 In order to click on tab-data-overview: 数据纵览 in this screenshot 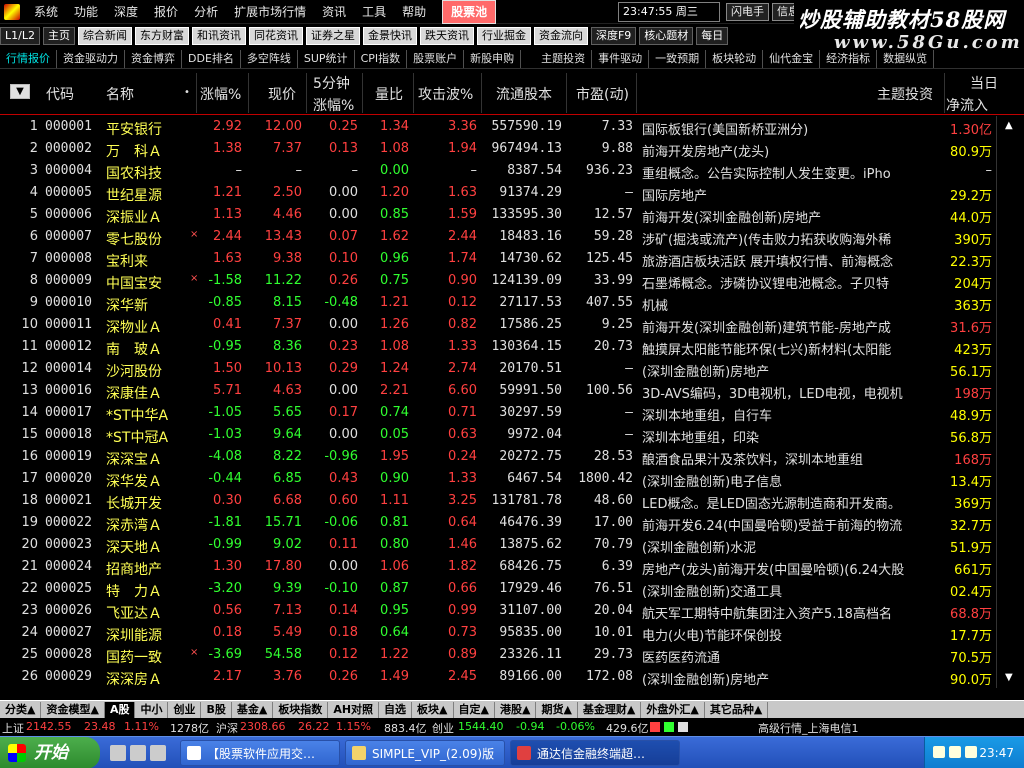, I will do `click(906, 58)`.